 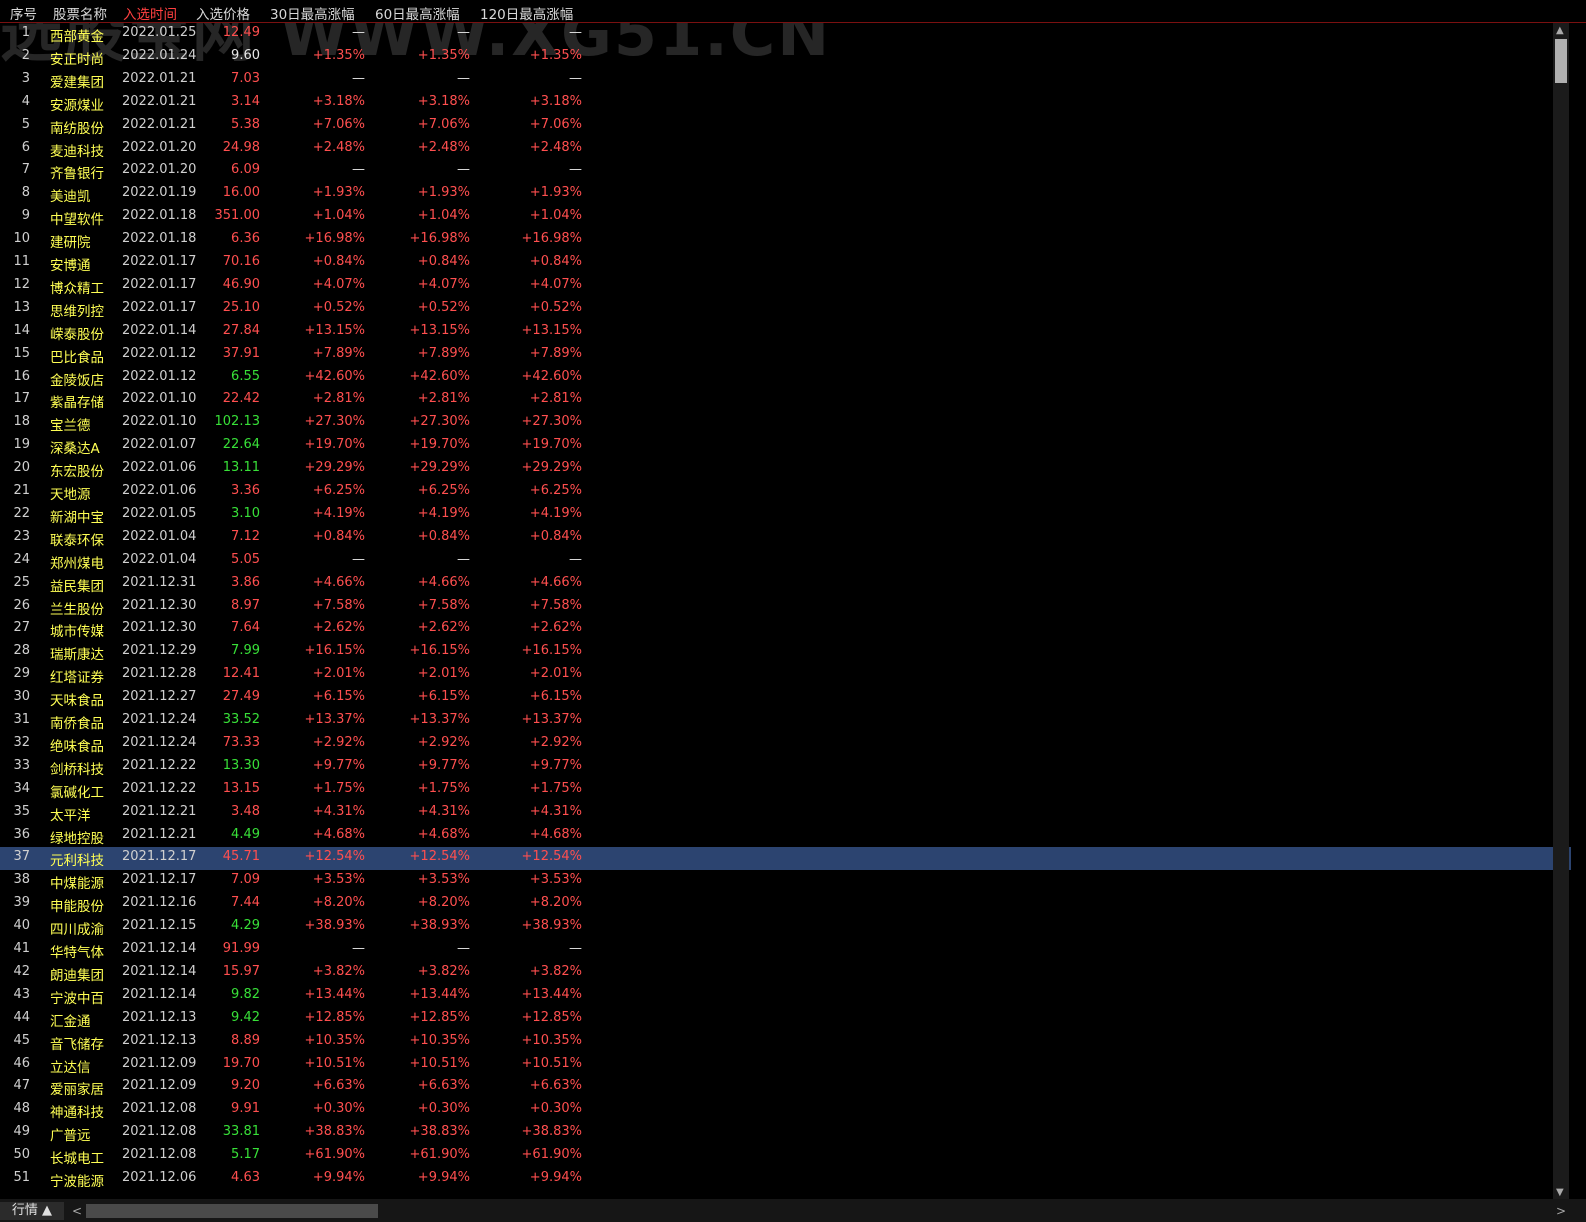 What do you see at coordinates (70, 197) in the screenshot?
I see `stock-name: 美迪凯` at bounding box center [70, 197].